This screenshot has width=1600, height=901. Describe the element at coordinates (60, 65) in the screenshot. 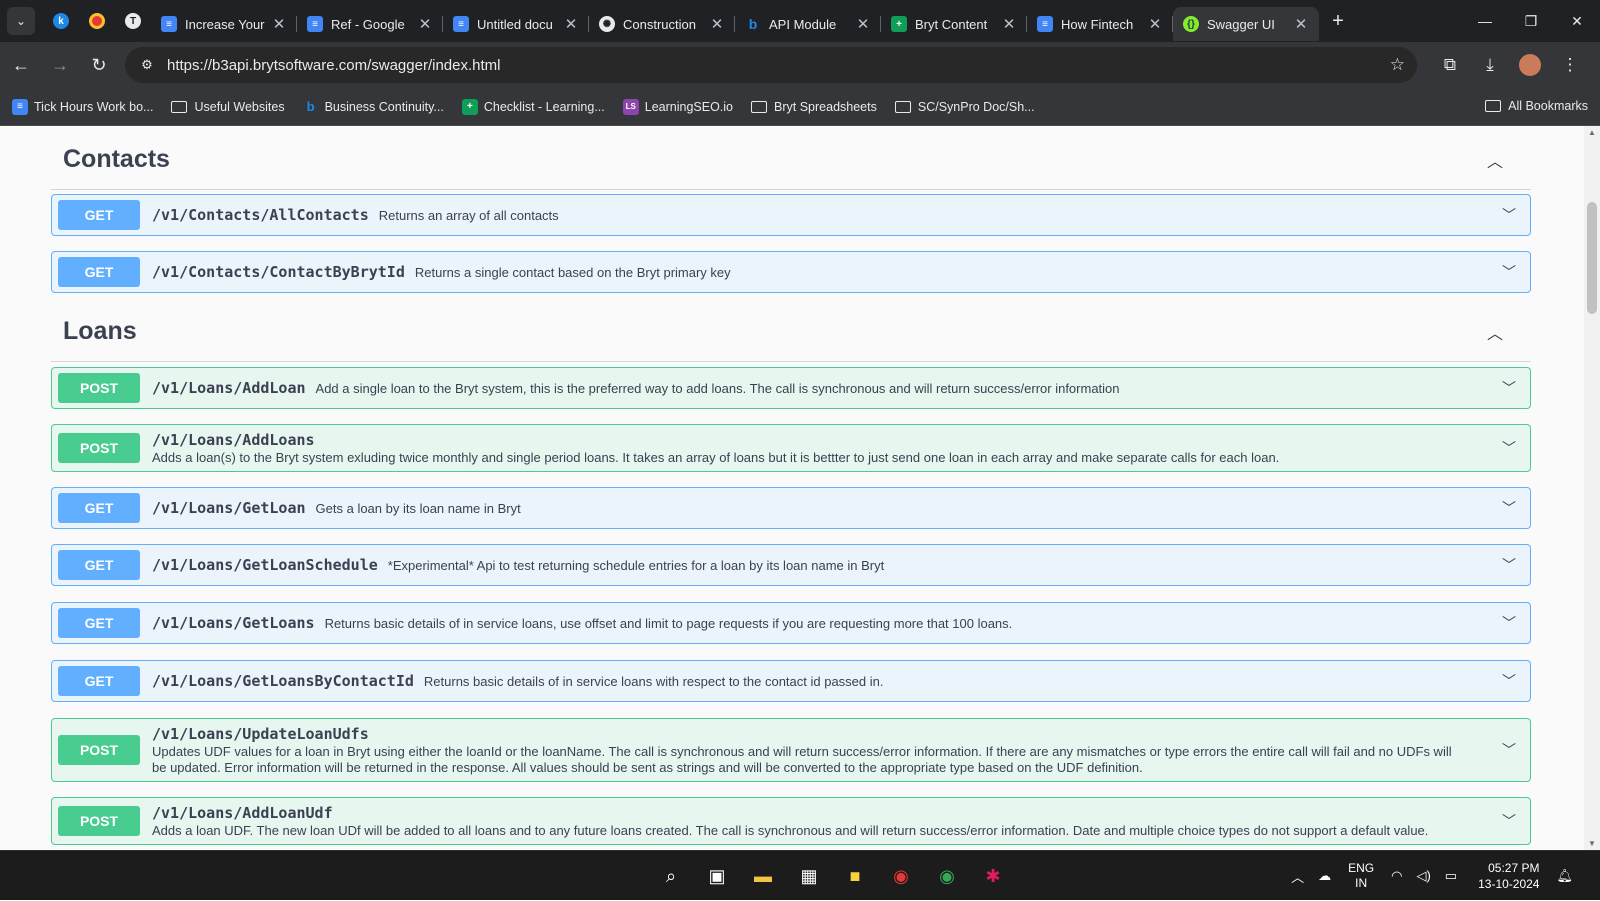

I see `forward-icon: →` at that location.